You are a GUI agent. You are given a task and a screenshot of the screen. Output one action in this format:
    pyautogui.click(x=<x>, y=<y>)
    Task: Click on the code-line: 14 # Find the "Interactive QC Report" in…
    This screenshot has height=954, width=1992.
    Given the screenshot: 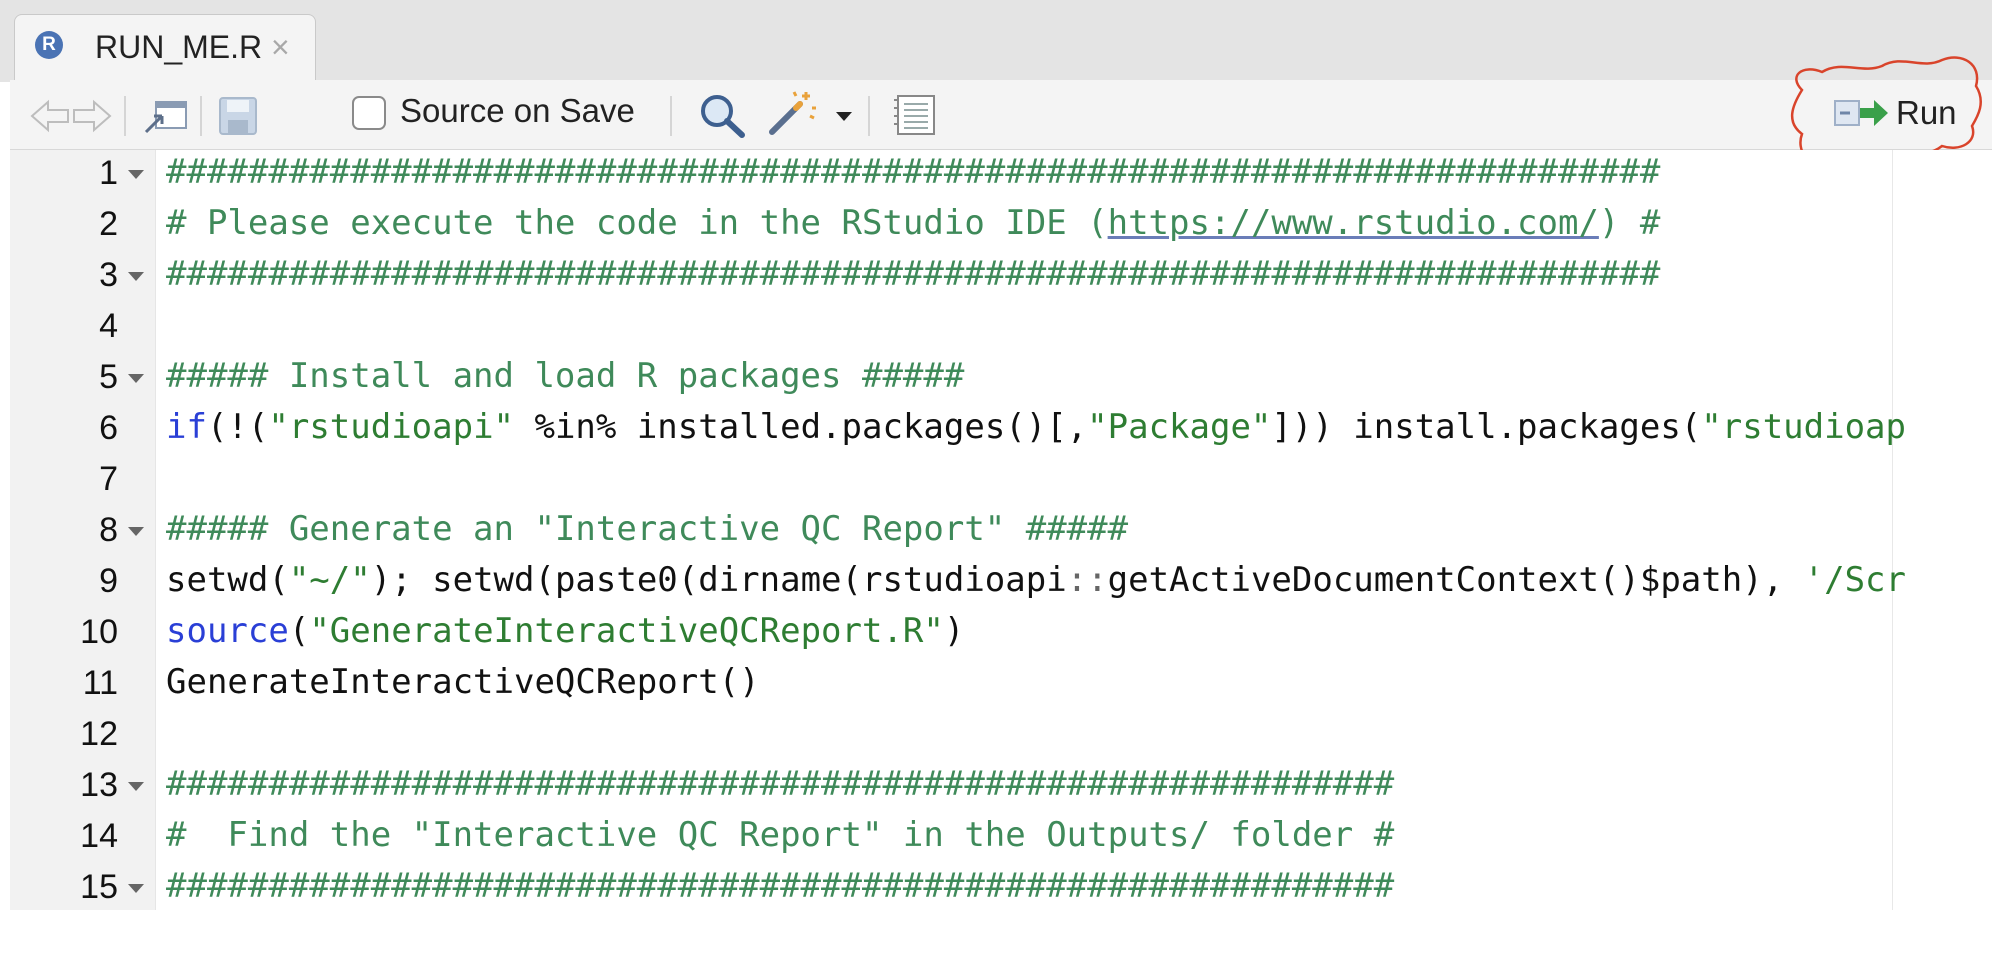 What is the action you would take?
    pyautogui.click(x=1001, y=838)
    